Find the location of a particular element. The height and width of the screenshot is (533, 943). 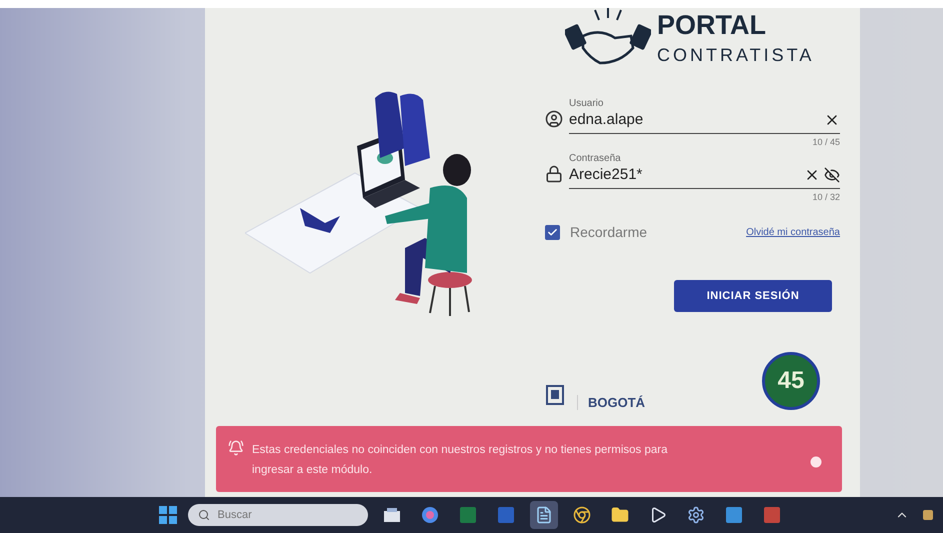

windows-icon is located at coordinates (168, 515).